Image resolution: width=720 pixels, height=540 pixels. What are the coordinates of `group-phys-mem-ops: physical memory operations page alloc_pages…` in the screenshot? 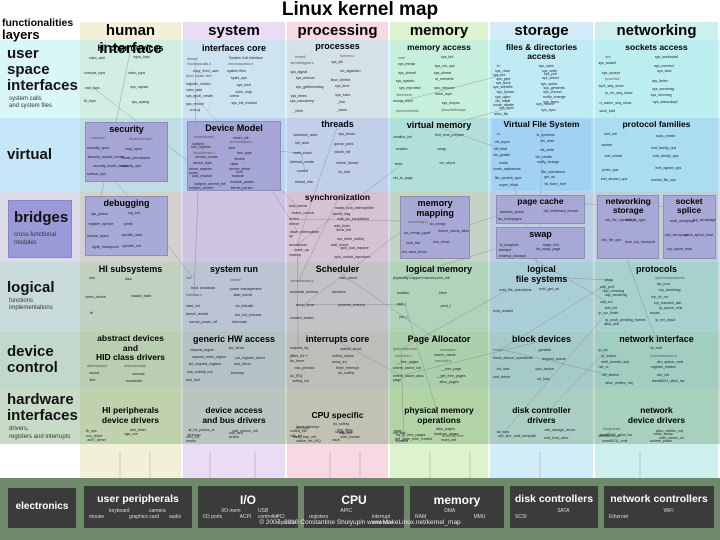 It's located at (439, 416).